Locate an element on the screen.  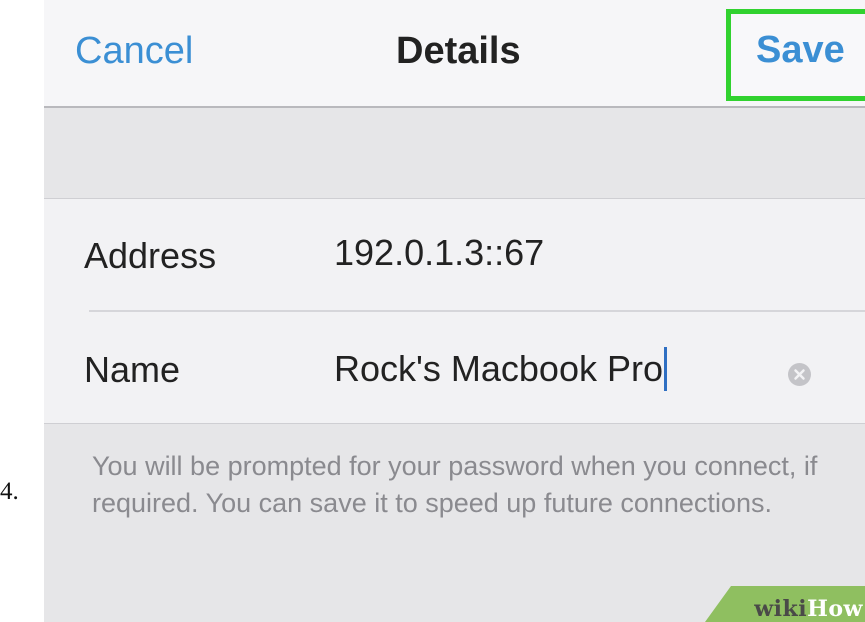
wikihow-logo-text: wikiHow is located at coordinates (808, 609).